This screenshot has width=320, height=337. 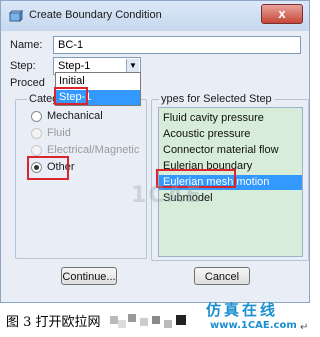 What do you see at coordinates (53, 322) in the screenshot?
I see `figure-caption: 图 3 打开欧拉网` at bounding box center [53, 322].